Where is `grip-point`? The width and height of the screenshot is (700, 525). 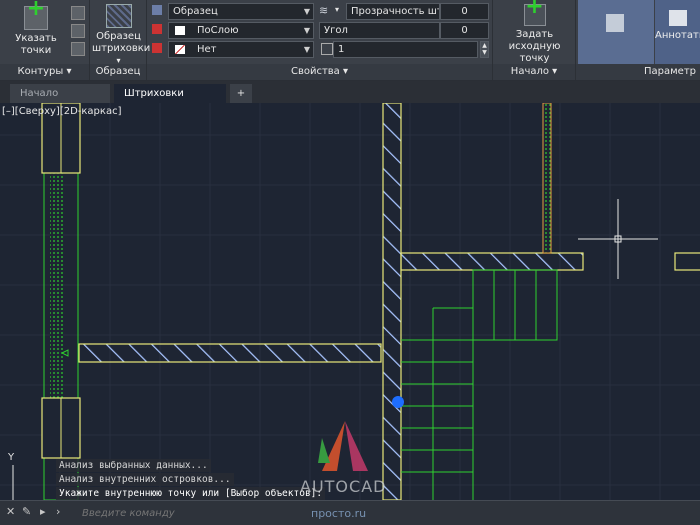 grip-point is located at coordinates (398, 402).